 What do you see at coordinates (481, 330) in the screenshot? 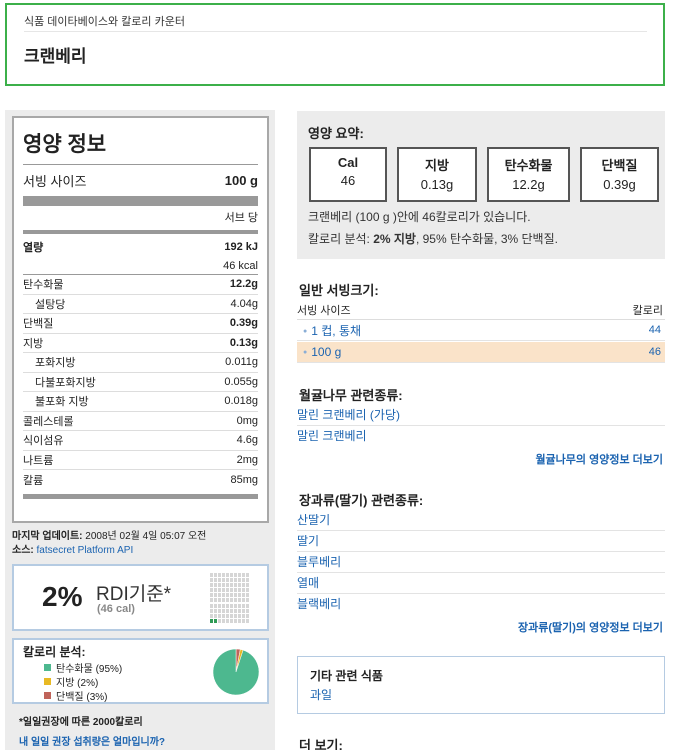
I see `serving-row: 1 컵, 통채 44` at bounding box center [481, 330].